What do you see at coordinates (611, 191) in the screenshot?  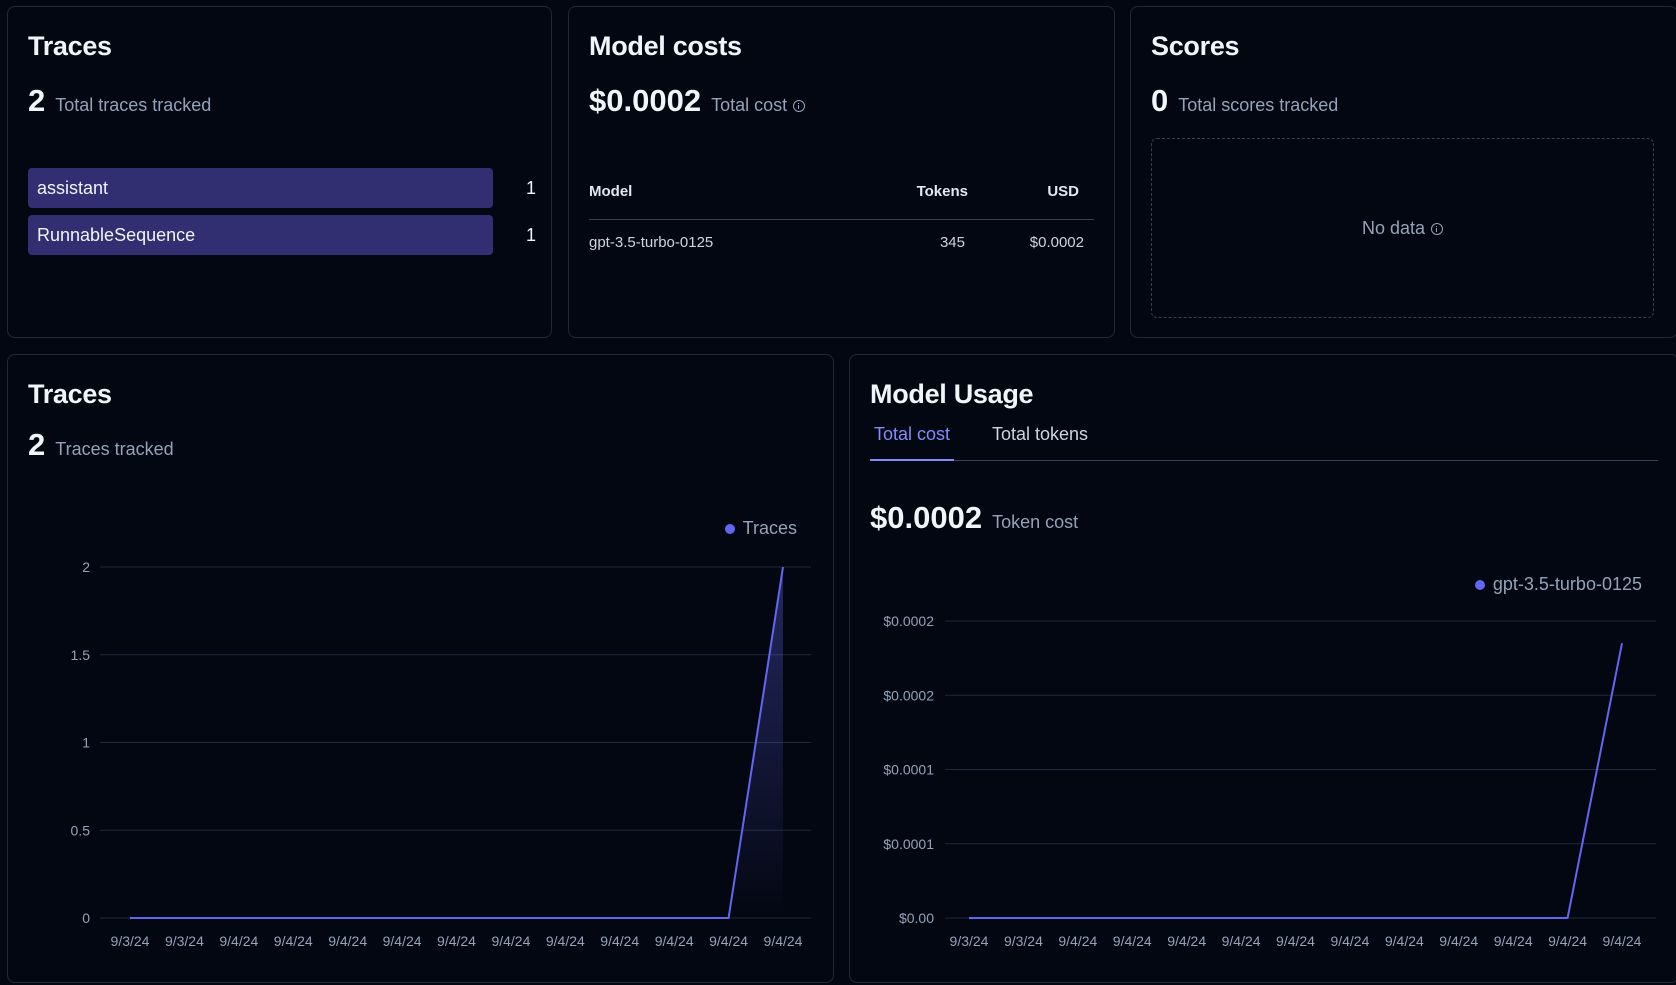 I see `table-header-model: Model` at bounding box center [611, 191].